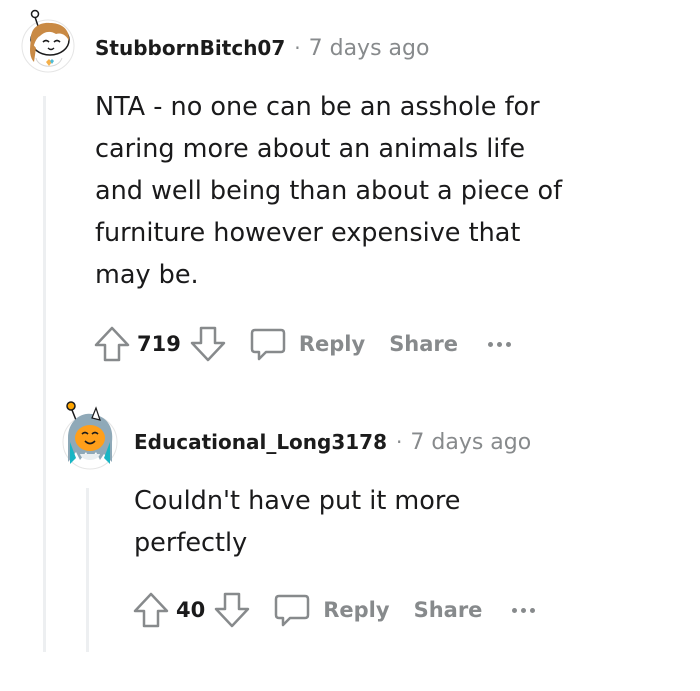  Describe the element at coordinates (87, 570) in the screenshot. I see `thread-line-reply` at that location.